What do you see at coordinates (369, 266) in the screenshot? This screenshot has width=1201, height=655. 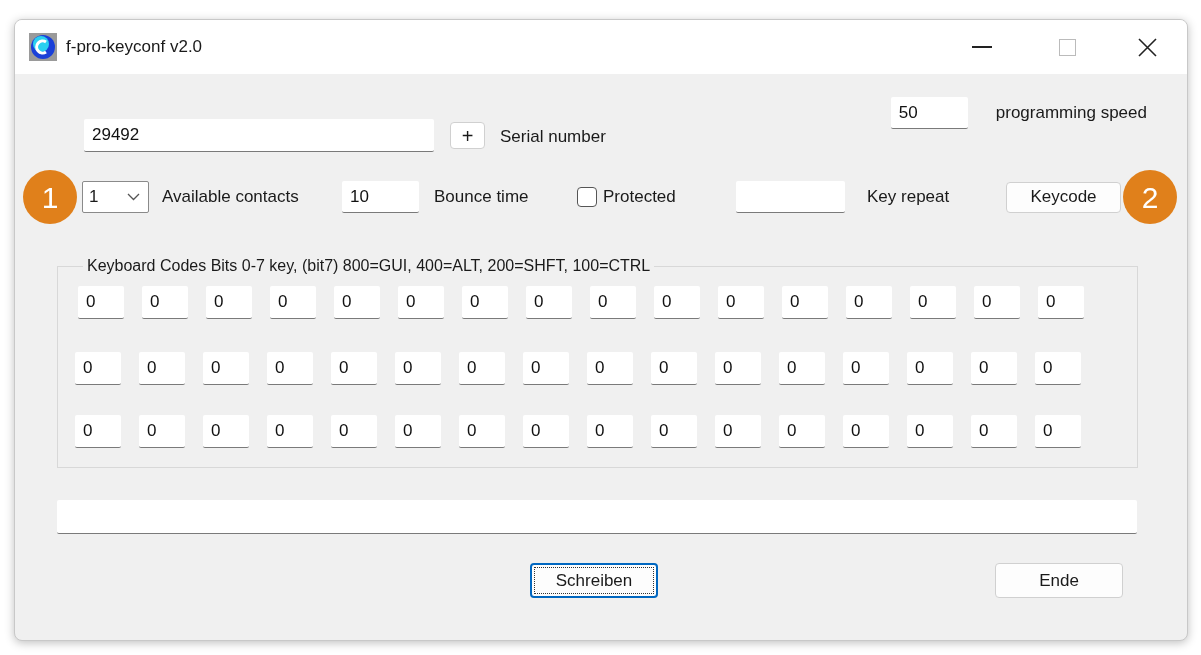 I see `group-legend: Keyboard Codes Bits 0-7 key, (bit7) 800=GUI, 400=ALT, 200=SHFT, 100=CTRL` at bounding box center [369, 266].